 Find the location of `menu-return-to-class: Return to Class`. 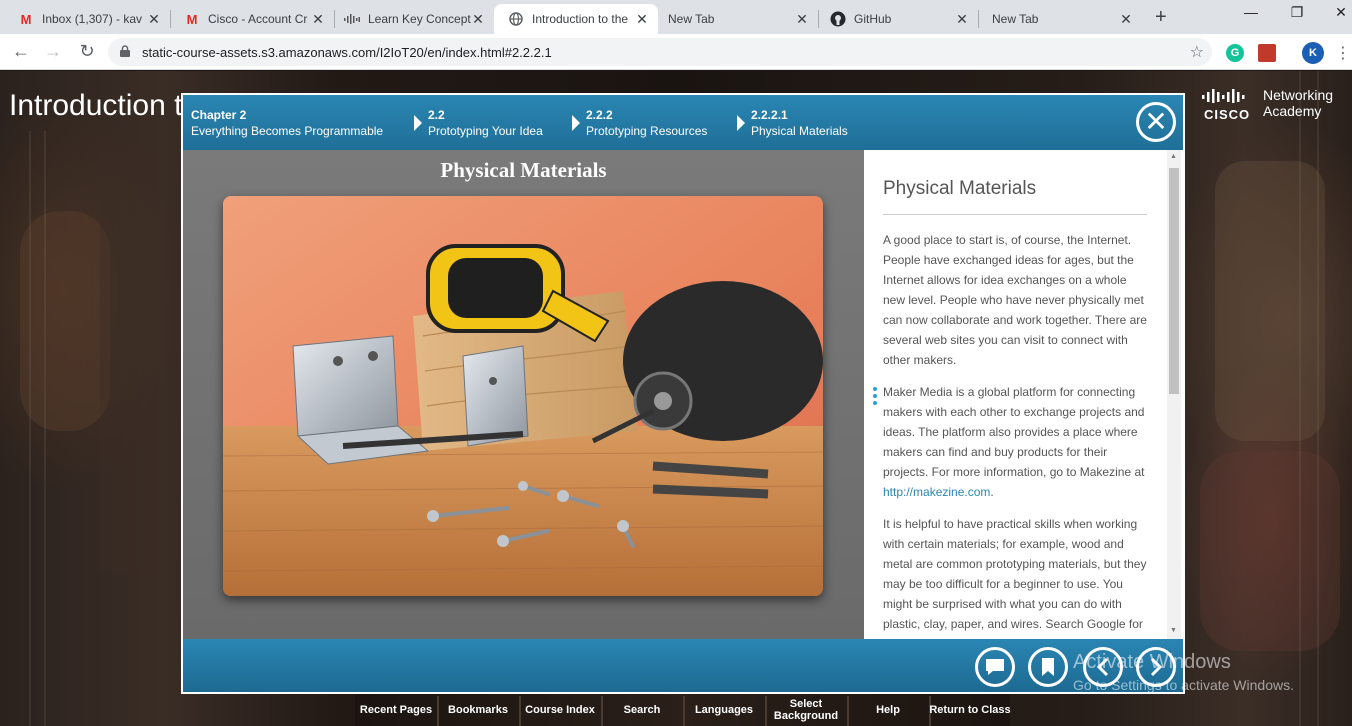

menu-return-to-class: Return to Class is located at coordinates (970, 710).